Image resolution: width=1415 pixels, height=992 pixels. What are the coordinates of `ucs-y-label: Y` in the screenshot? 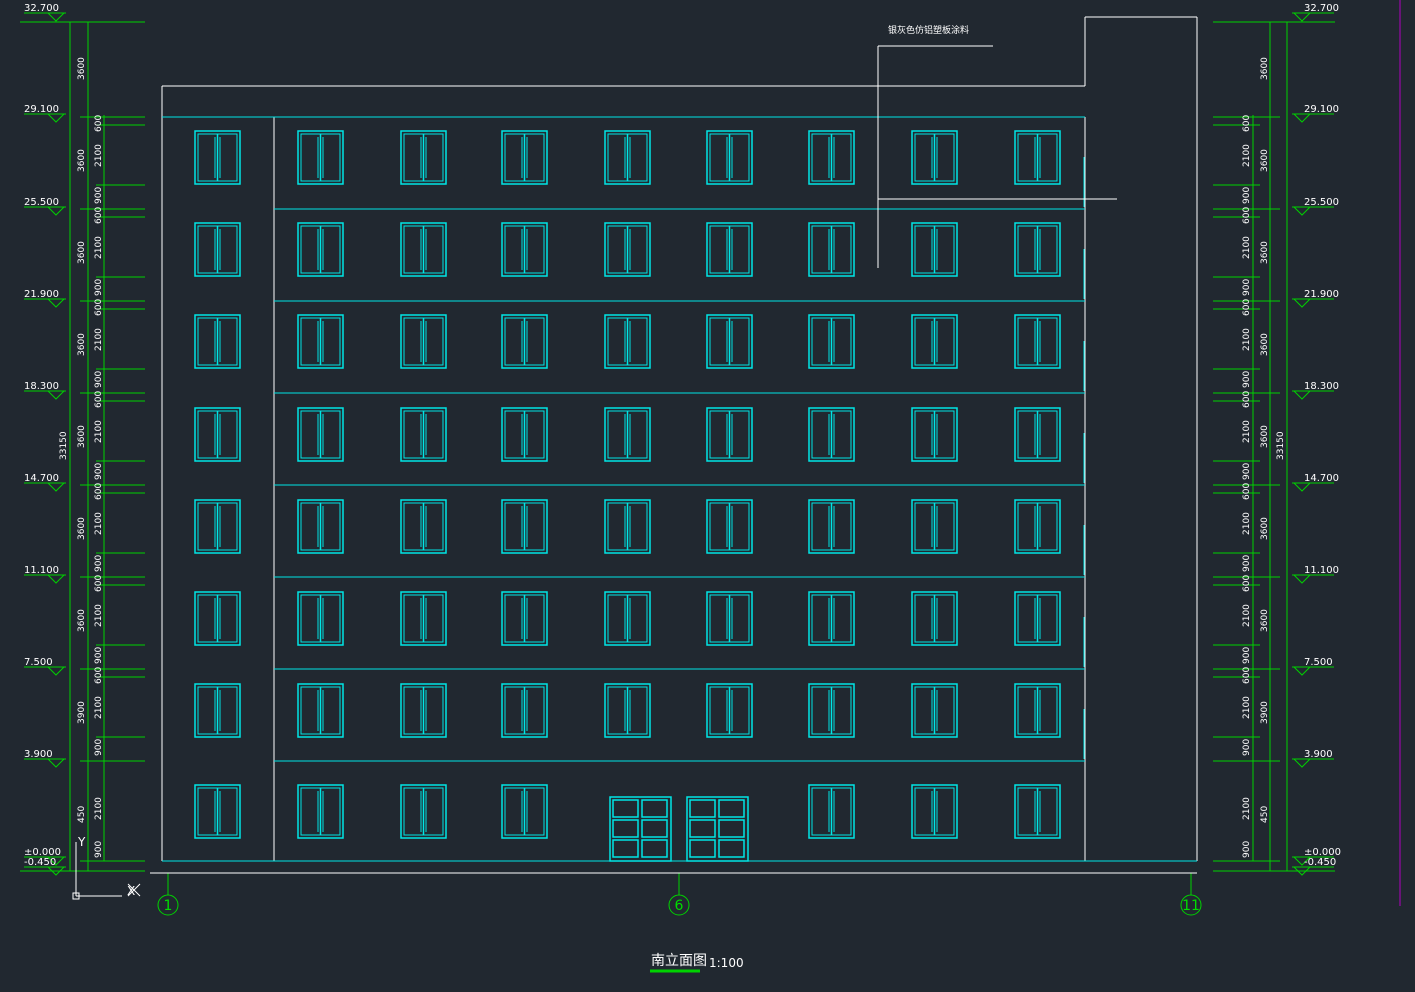 It's located at (81, 842).